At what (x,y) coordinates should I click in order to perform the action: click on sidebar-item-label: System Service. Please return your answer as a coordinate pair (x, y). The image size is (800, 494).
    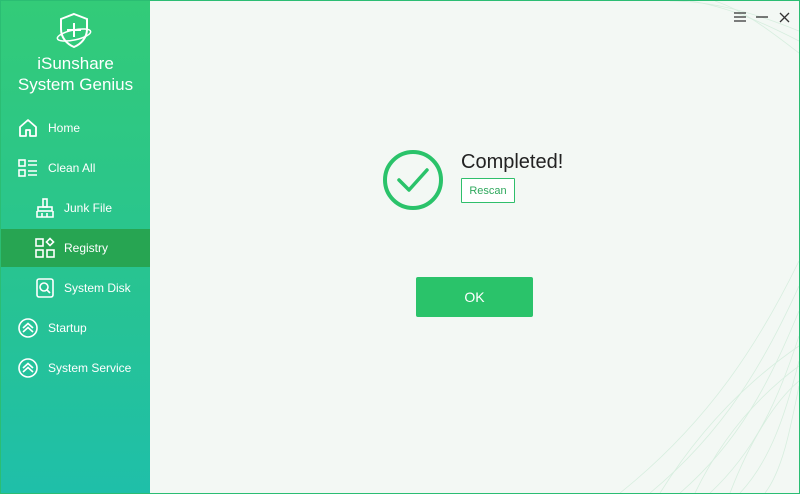
    Looking at the image, I should click on (90, 368).